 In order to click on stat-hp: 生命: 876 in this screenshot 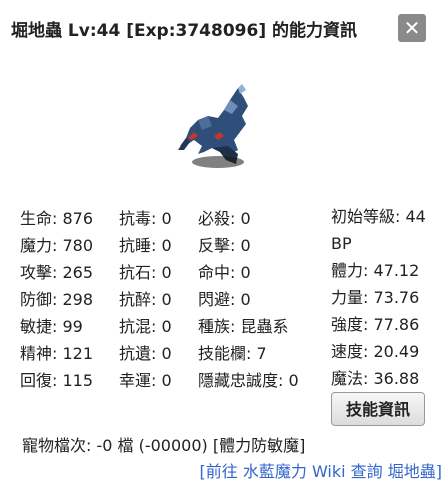, I will do `click(57, 218)`.